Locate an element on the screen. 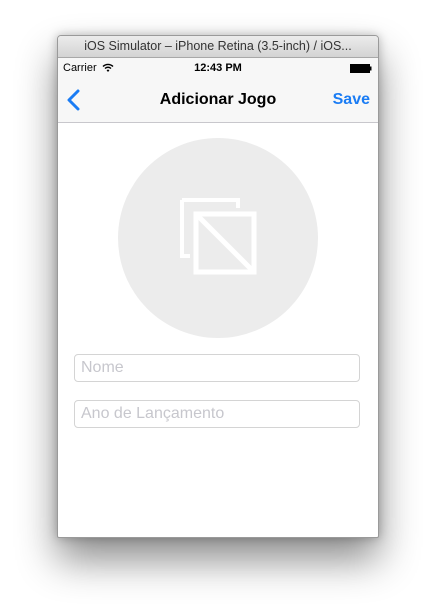 This screenshot has width=434, height=616. page-title: Adicionar Jogo is located at coordinates (218, 99).